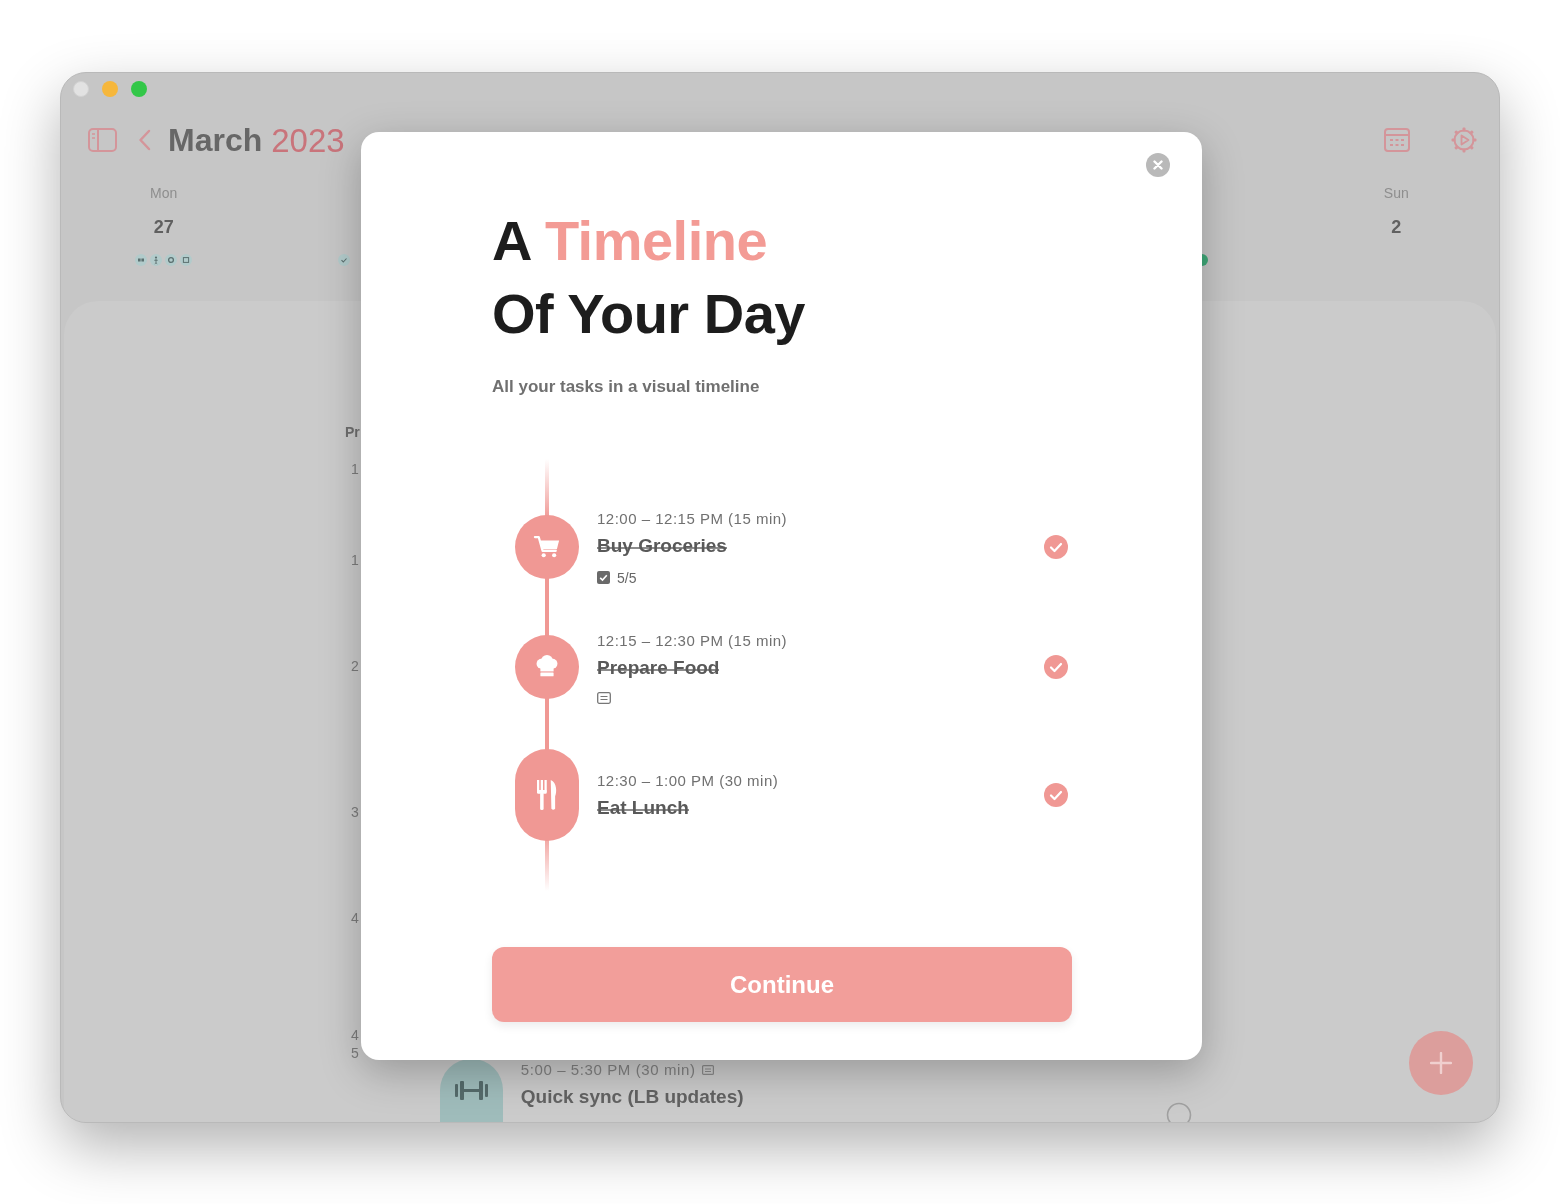 This screenshot has height=1204, width=1560. Describe the element at coordinates (110, 89) in the screenshot. I see `window-minimize-button` at that location.